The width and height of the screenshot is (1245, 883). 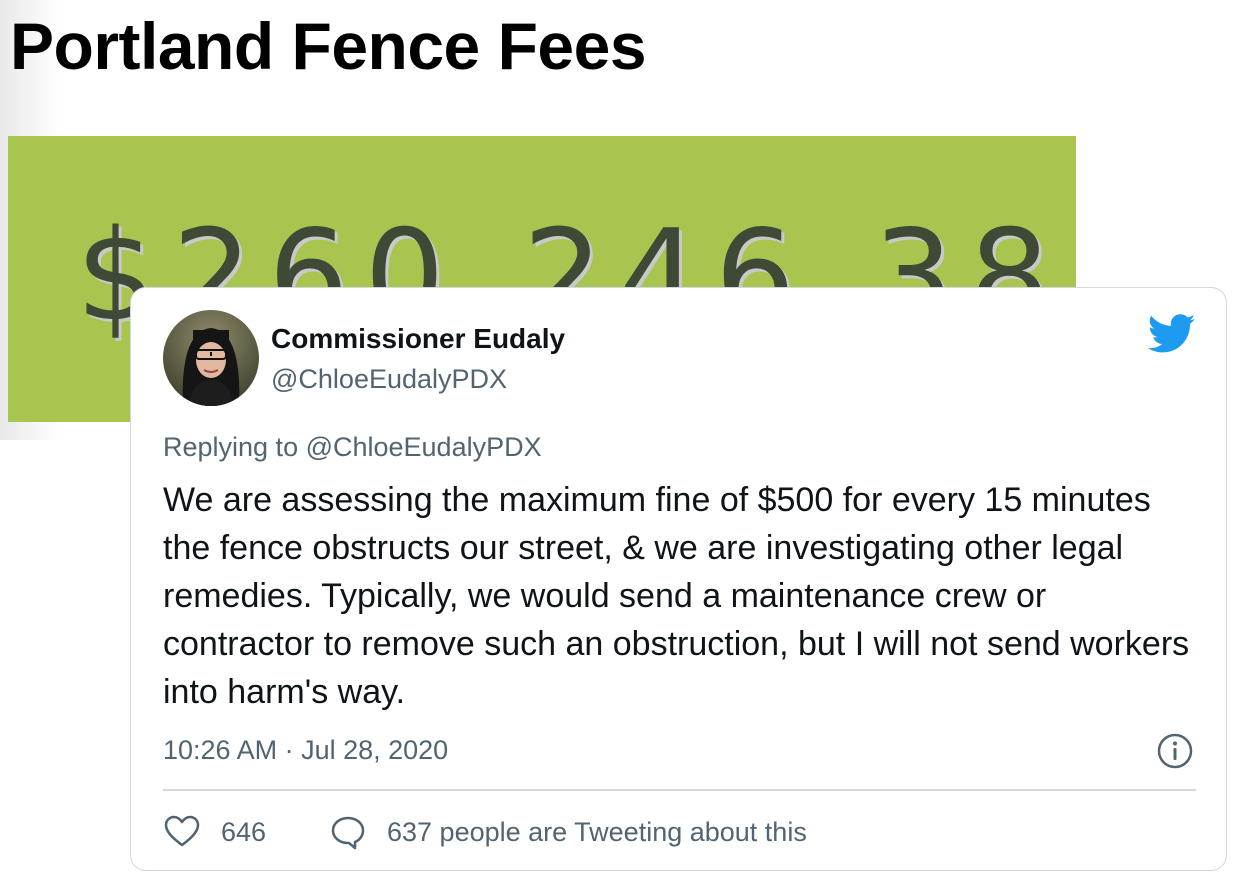 What do you see at coordinates (211, 367) in the screenshot?
I see `avatar-portrait-icon` at bounding box center [211, 367].